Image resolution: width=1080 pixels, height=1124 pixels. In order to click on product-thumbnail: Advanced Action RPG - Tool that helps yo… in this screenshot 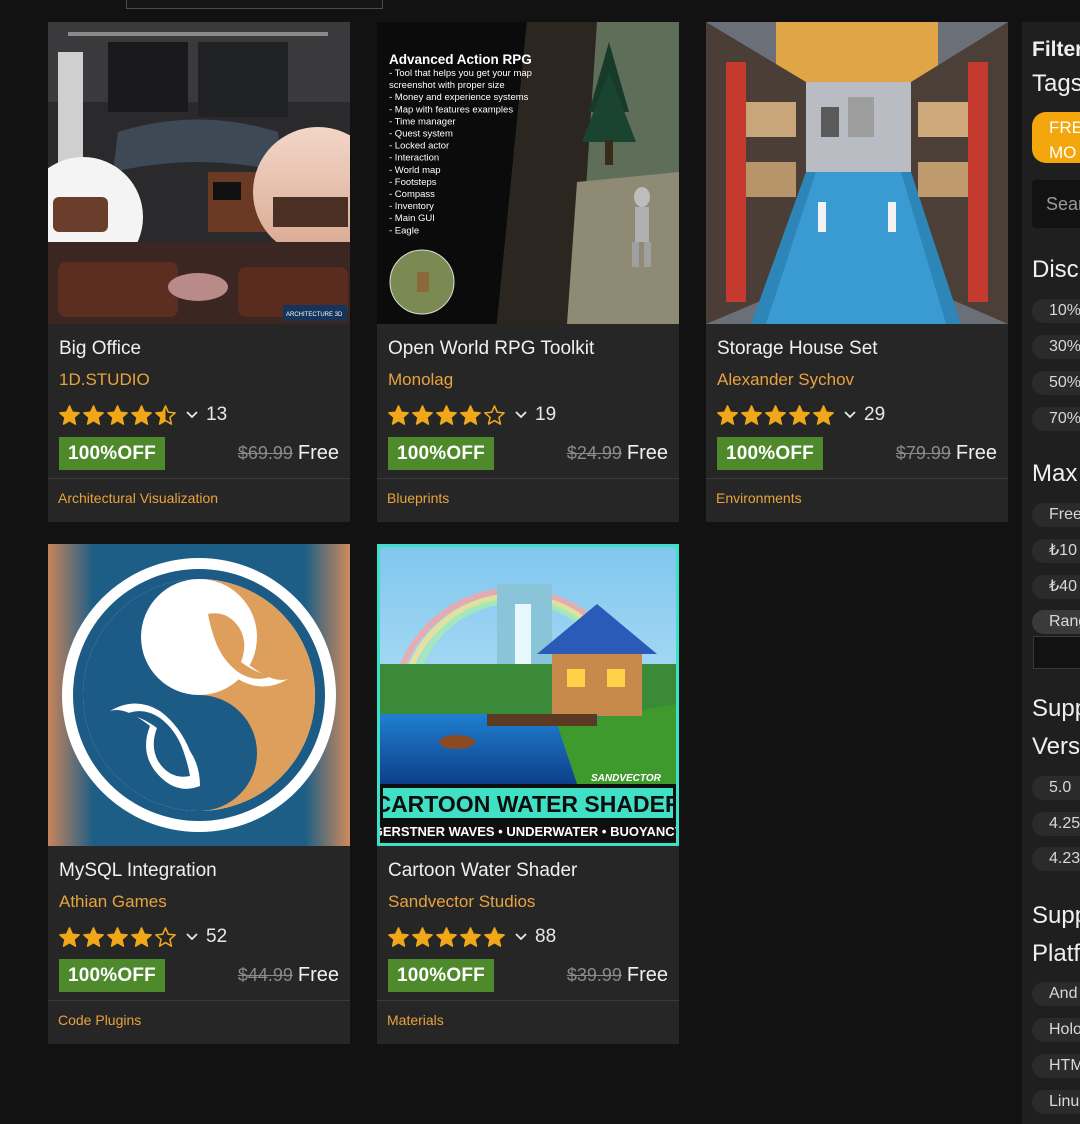, I will do `click(528, 173)`.